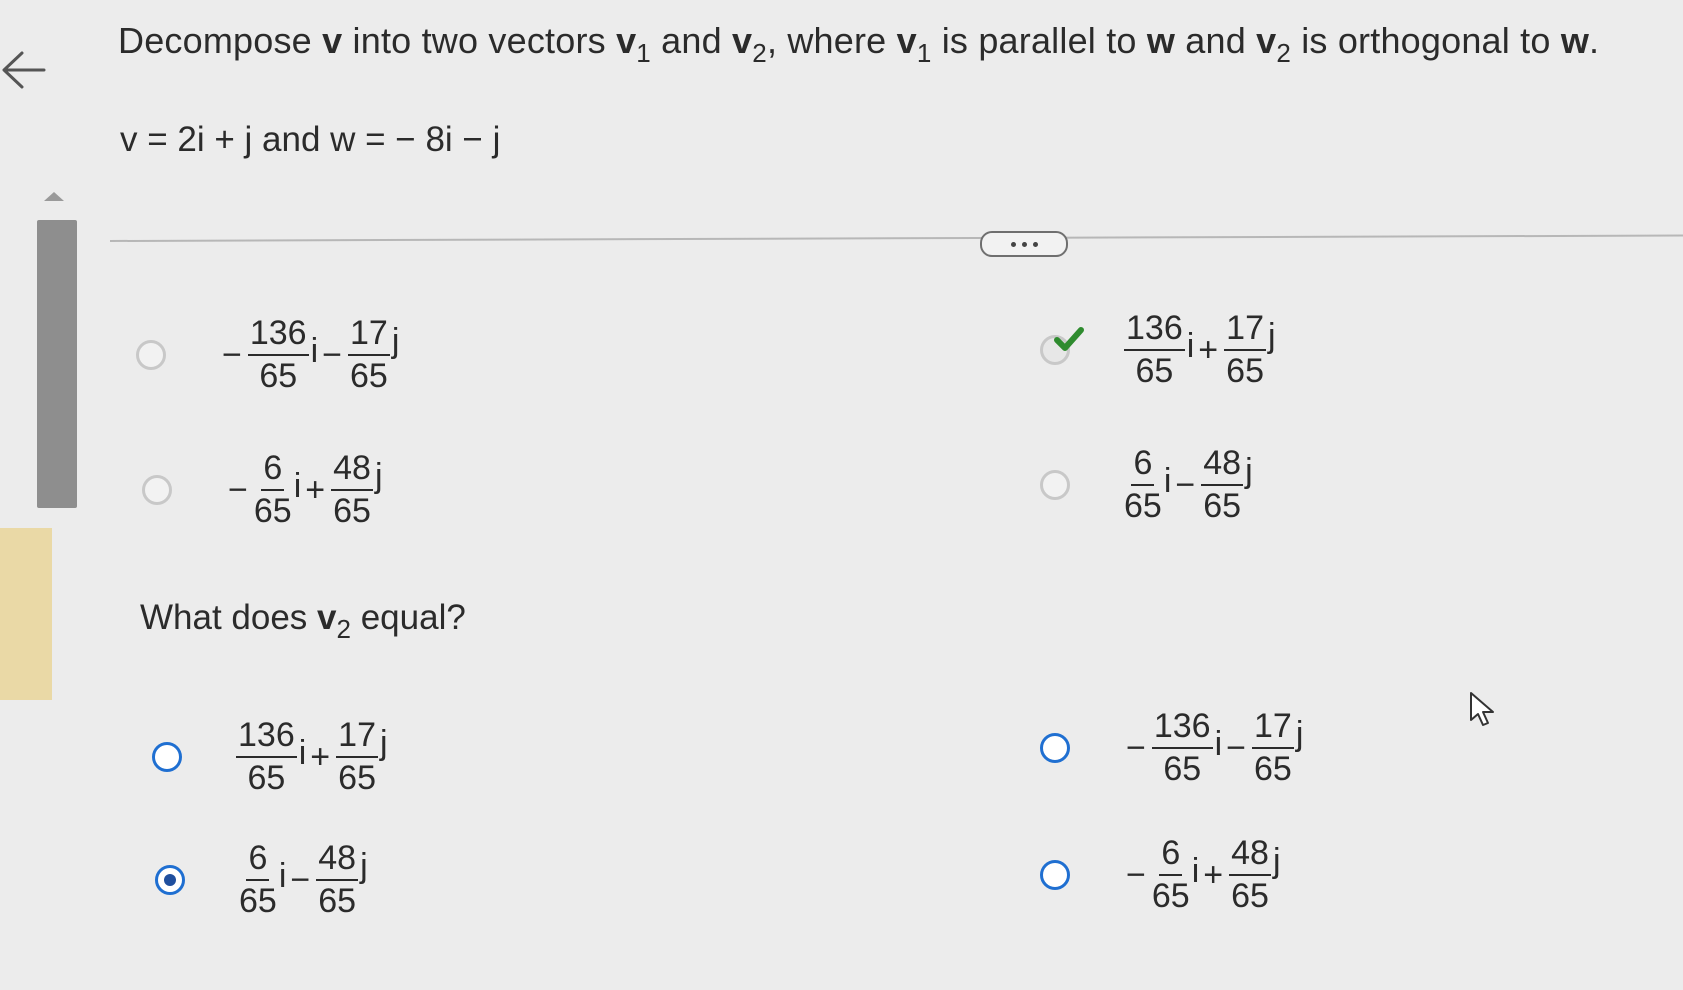 This screenshot has width=1683, height=990. Describe the element at coordinates (896, 238) in the screenshot. I see `section-divider` at that location.